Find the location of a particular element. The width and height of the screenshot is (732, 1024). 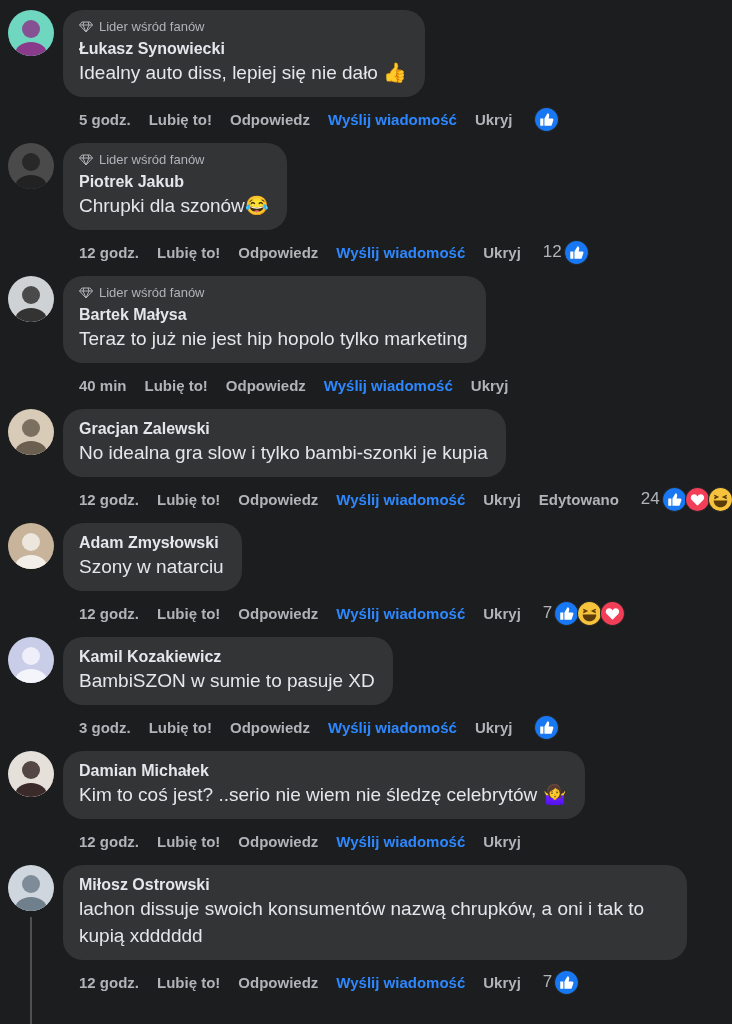

timestamp: 40 min is located at coordinates (103, 385).